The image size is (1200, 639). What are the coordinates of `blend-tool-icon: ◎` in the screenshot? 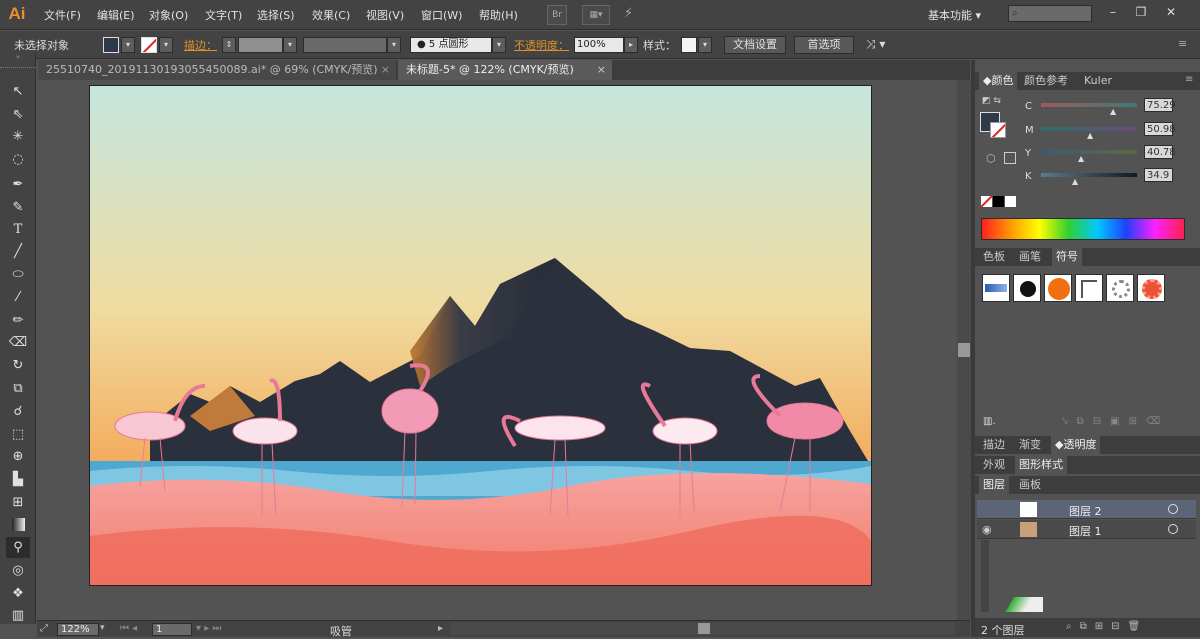 It's located at (18, 570).